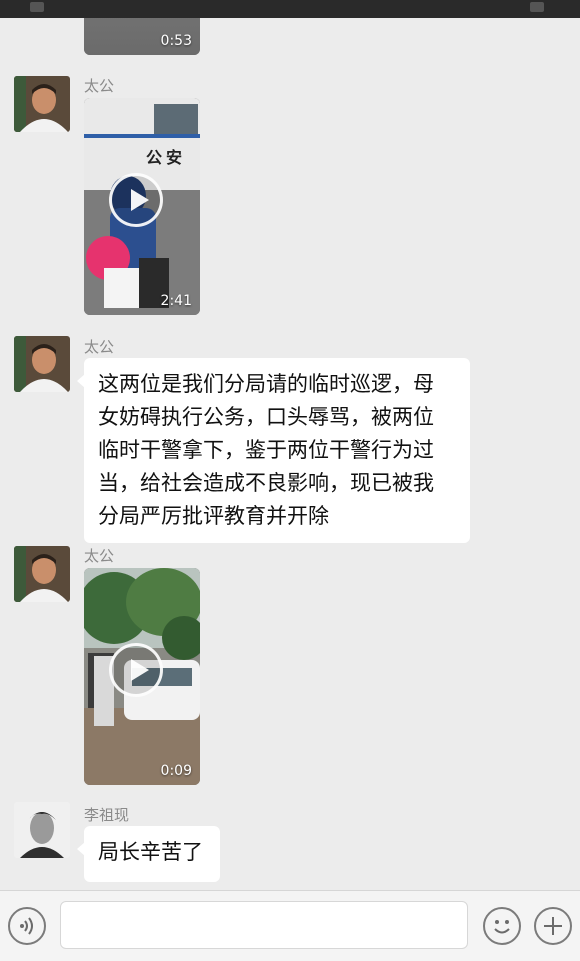 This screenshot has width=580, height=961. What do you see at coordinates (166, 157) in the screenshot?
I see `vehicle-marking: 公安` at bounding box center [166, 157].